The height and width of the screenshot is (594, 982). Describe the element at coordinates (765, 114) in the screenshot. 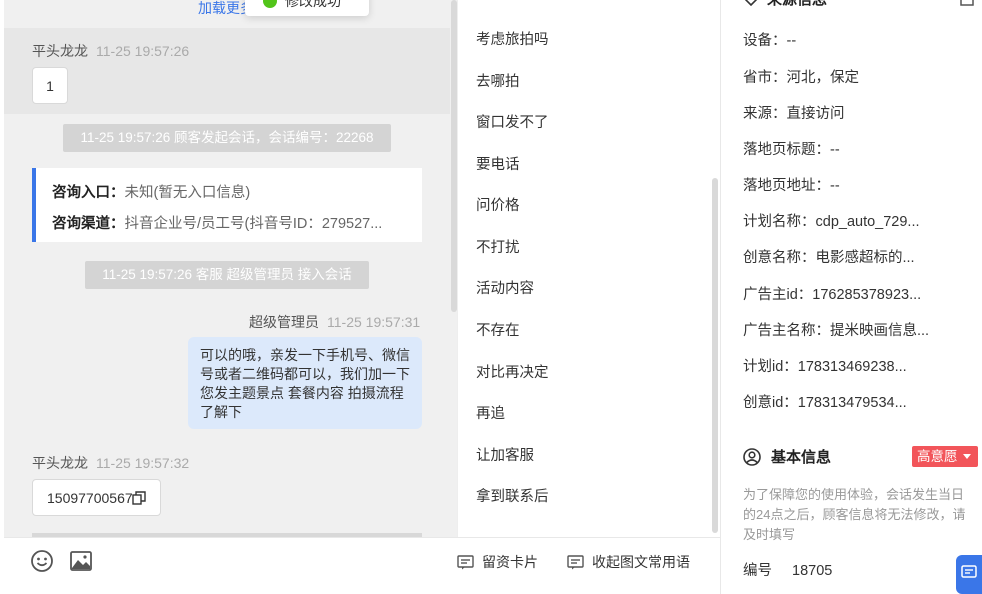

I see `field-label: 来源：` at that location.